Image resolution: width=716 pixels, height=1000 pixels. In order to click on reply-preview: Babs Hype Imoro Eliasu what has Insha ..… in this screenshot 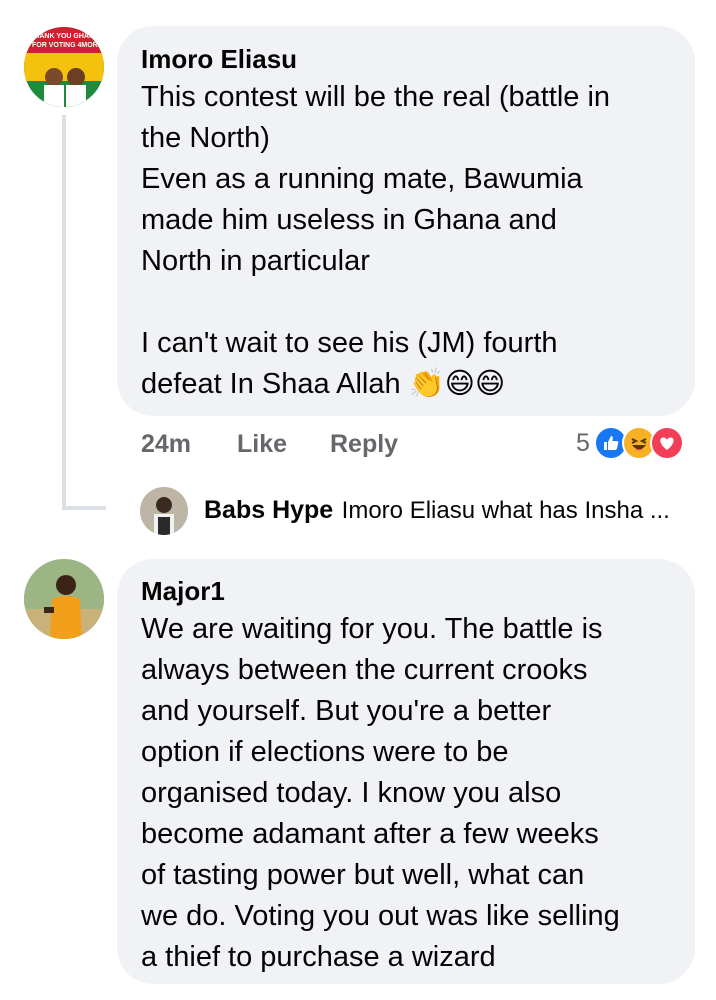, I will do `click(454, 510)`.